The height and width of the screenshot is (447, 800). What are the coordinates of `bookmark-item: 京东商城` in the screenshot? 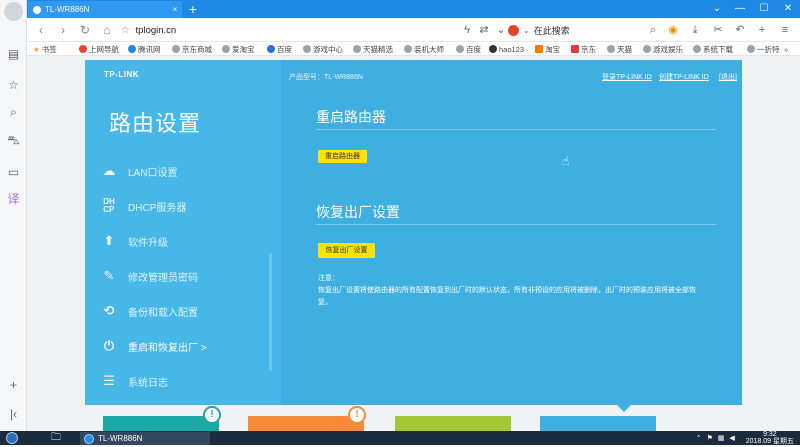 It's located at (192, 49).